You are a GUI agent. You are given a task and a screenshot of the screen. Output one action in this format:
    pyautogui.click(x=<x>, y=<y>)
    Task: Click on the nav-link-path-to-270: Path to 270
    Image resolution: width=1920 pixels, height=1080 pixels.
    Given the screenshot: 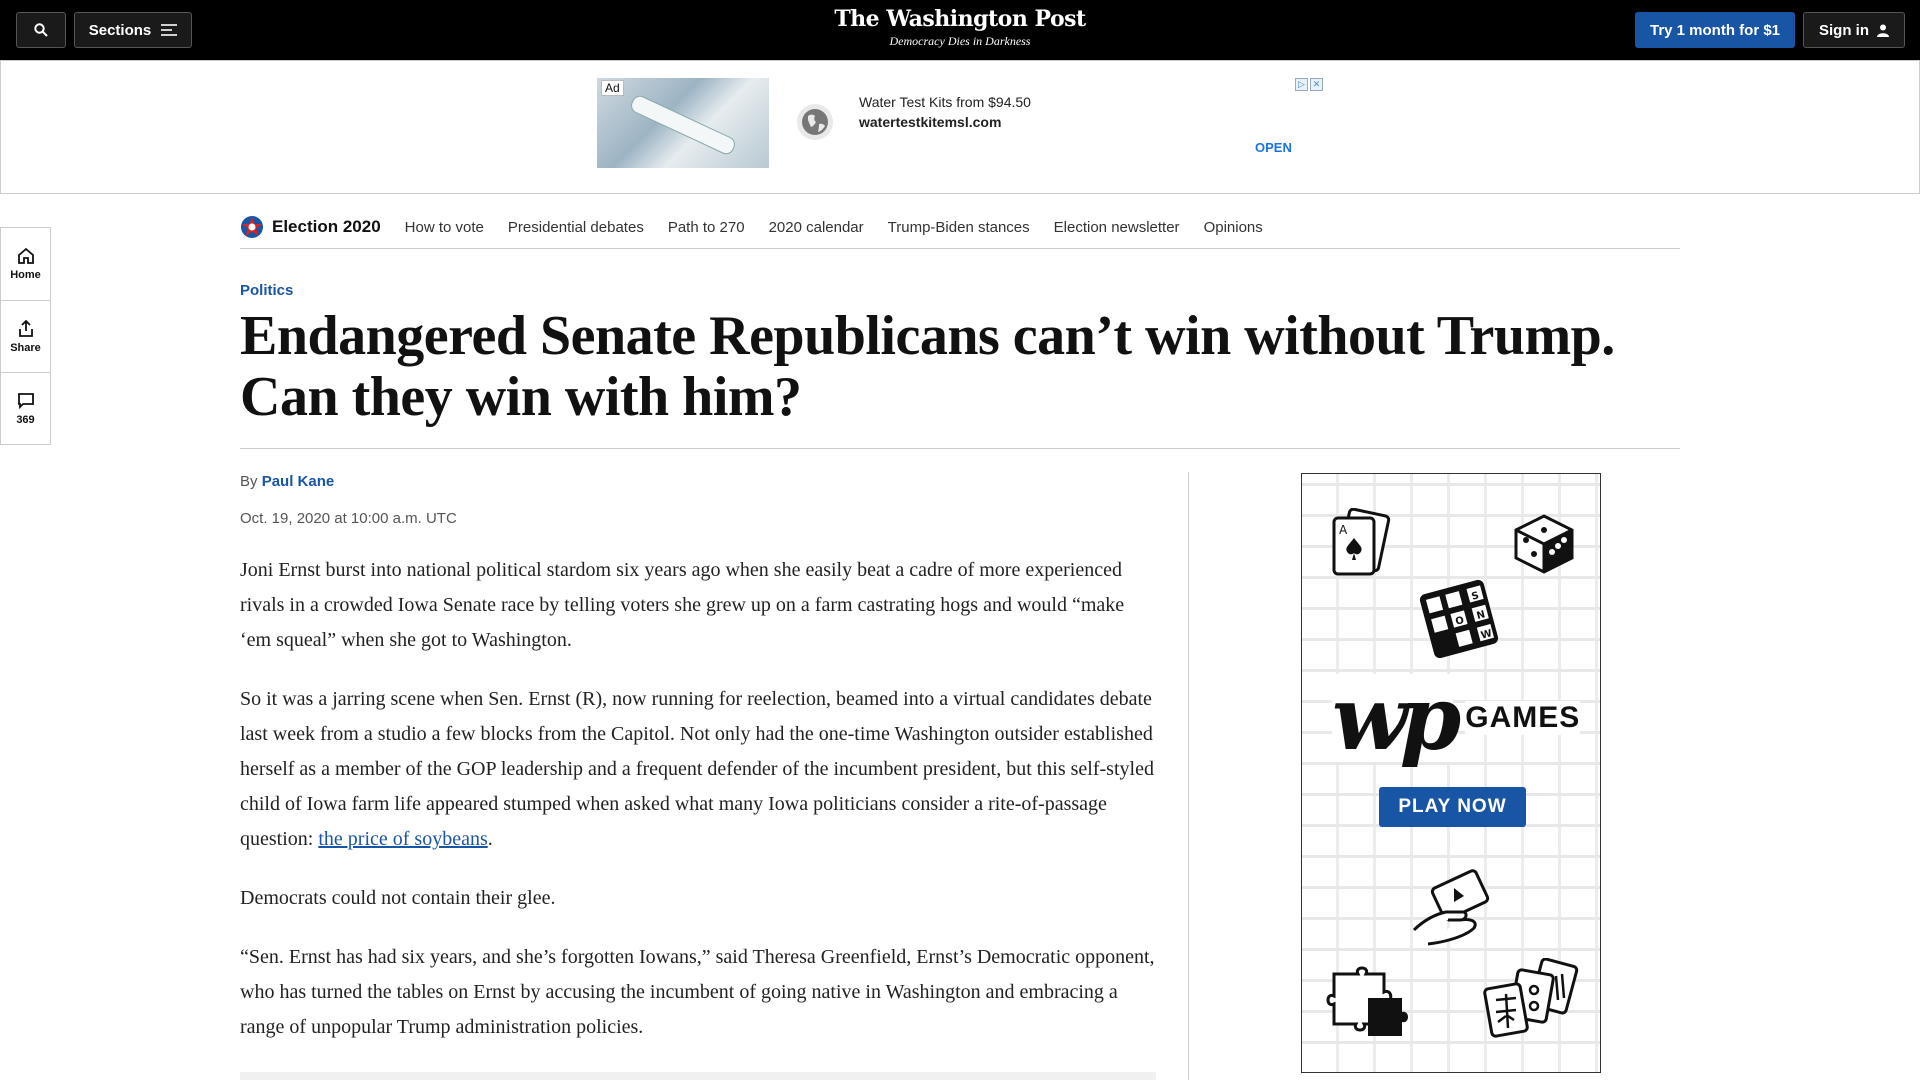 What is the action you would take?
    pyautogui.click(x=706, y=227)
    